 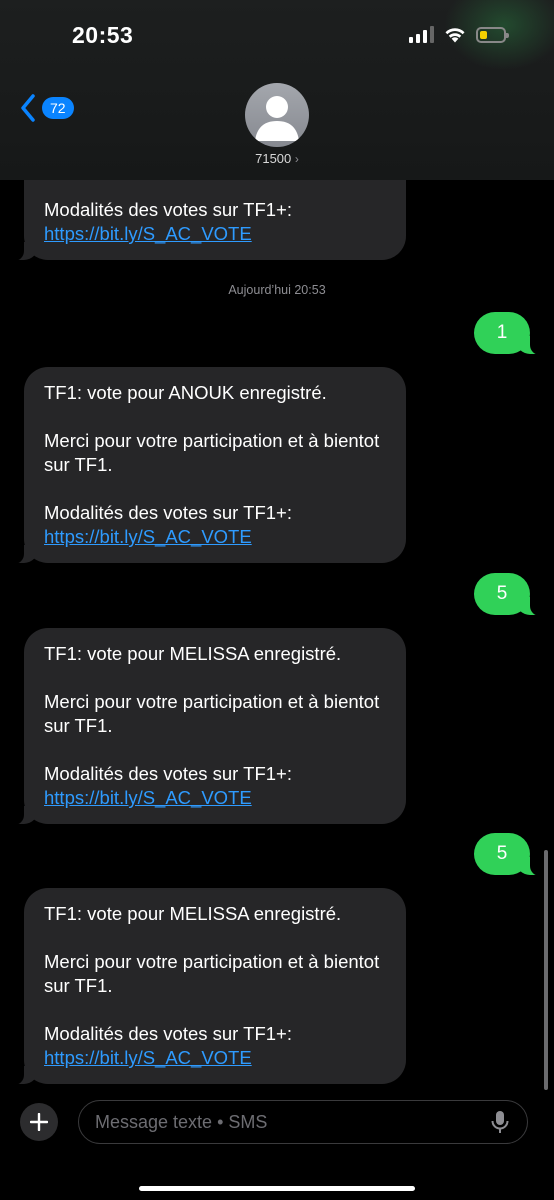 I want to click on microphone-icon, so click(x=500, y=1122).